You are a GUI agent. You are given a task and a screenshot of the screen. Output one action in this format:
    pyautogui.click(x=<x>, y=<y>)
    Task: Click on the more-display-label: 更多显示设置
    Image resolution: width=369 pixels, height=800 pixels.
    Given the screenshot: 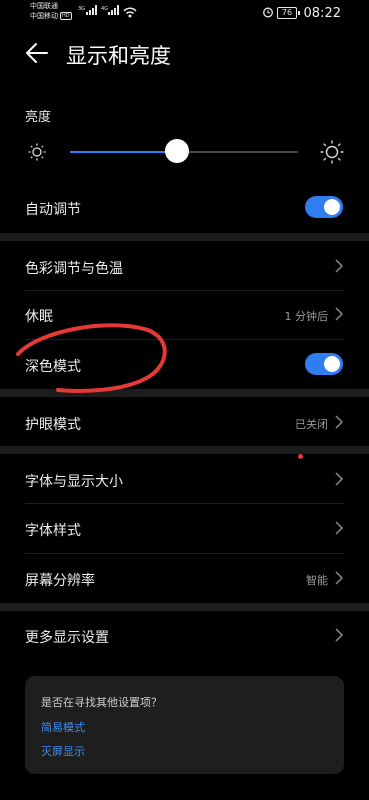 What is the action you would take?
    pyautogui.click(x=67, y=638)
    